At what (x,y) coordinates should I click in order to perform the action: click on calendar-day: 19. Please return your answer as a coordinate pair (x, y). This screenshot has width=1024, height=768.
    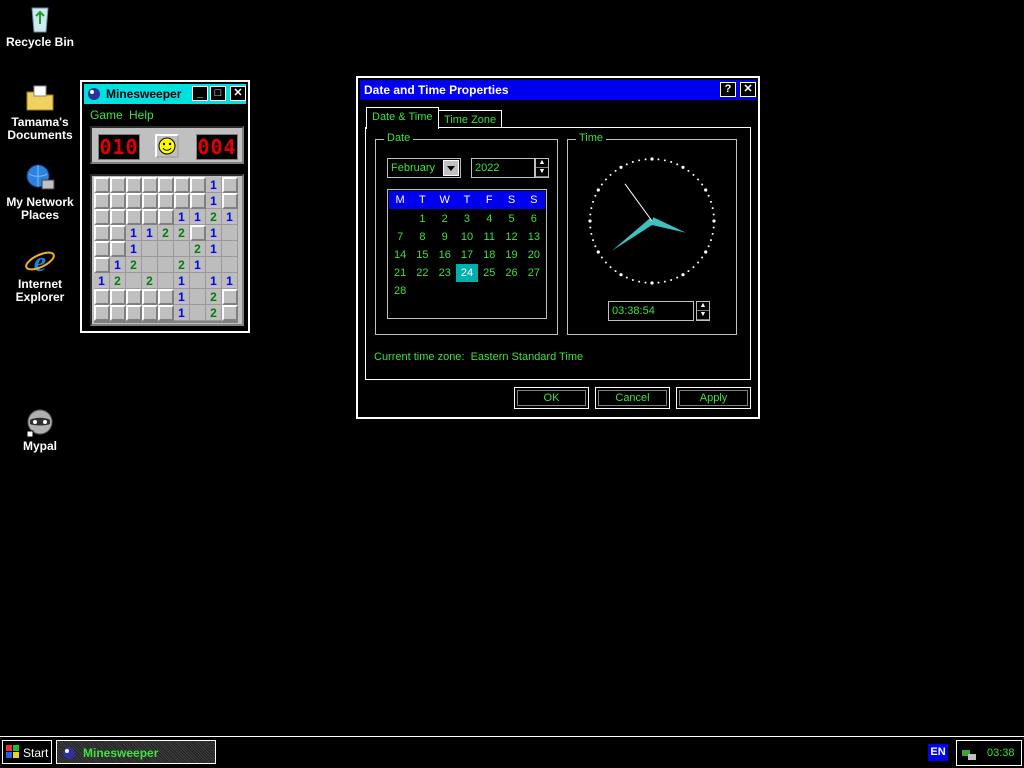
    Looking at the image, I should click on (511, 255).